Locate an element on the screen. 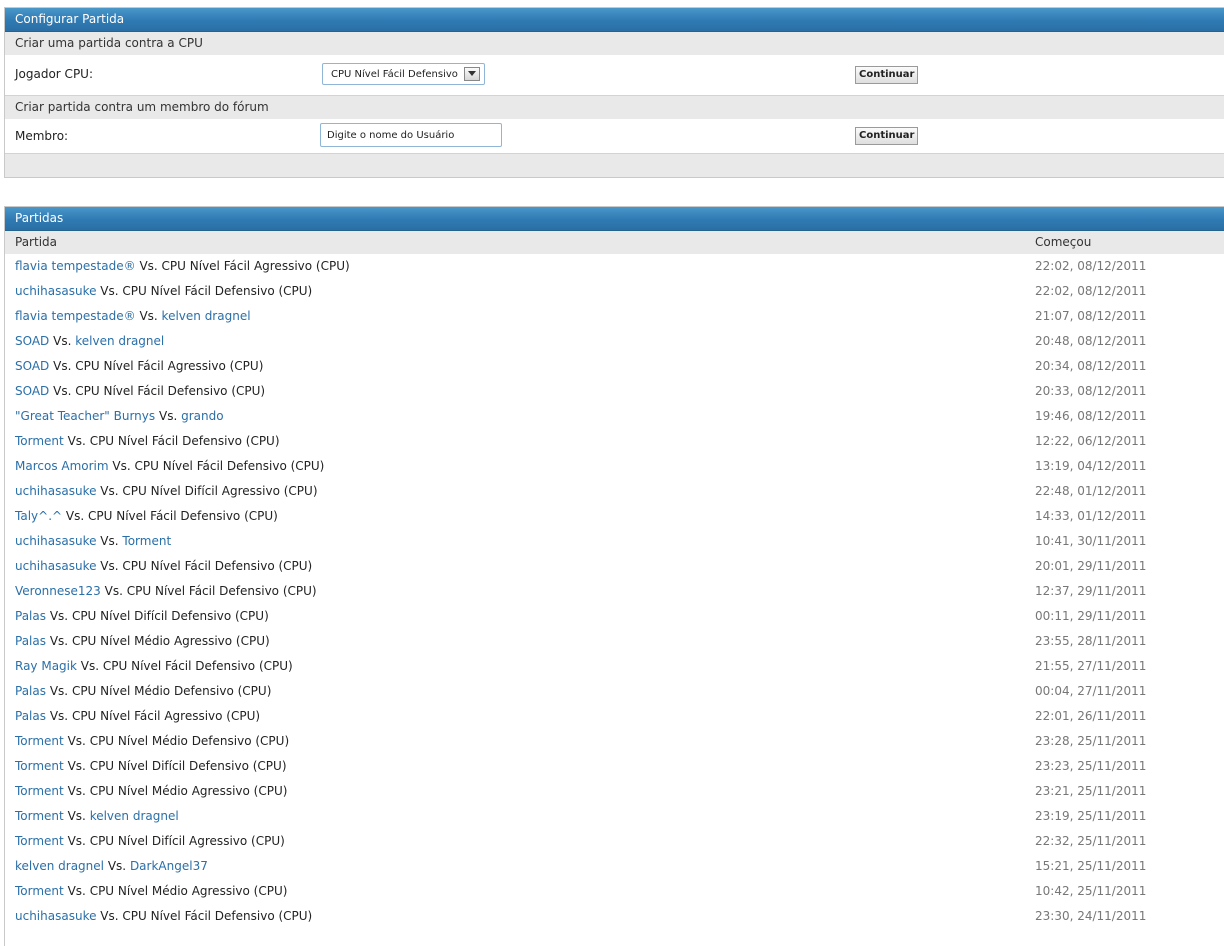 The width and height of the screenshot is (1224, 946). match-cell: Torment Vs. kelven dragnel is located at coordinates (97, 816).